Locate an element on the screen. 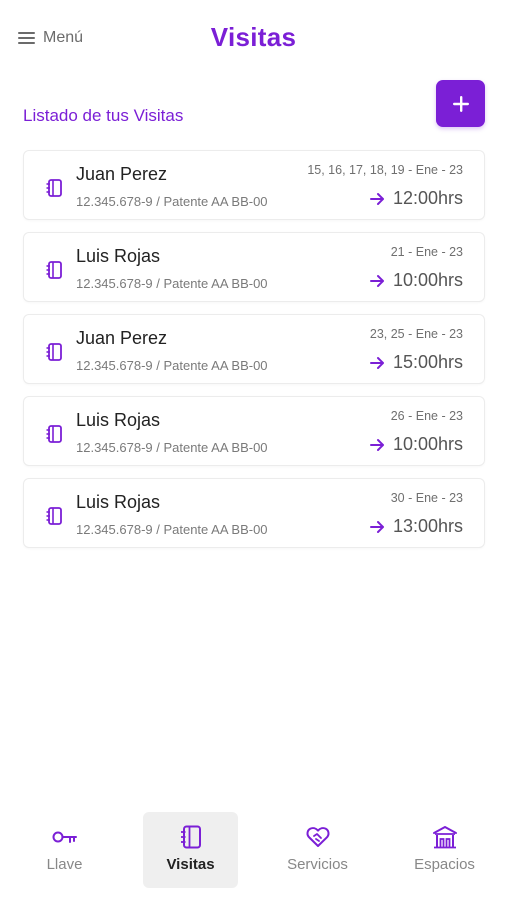 Image resolution: width=507 pixels, height=900 pixels. plus-icon is located at coordinates (460, 103).